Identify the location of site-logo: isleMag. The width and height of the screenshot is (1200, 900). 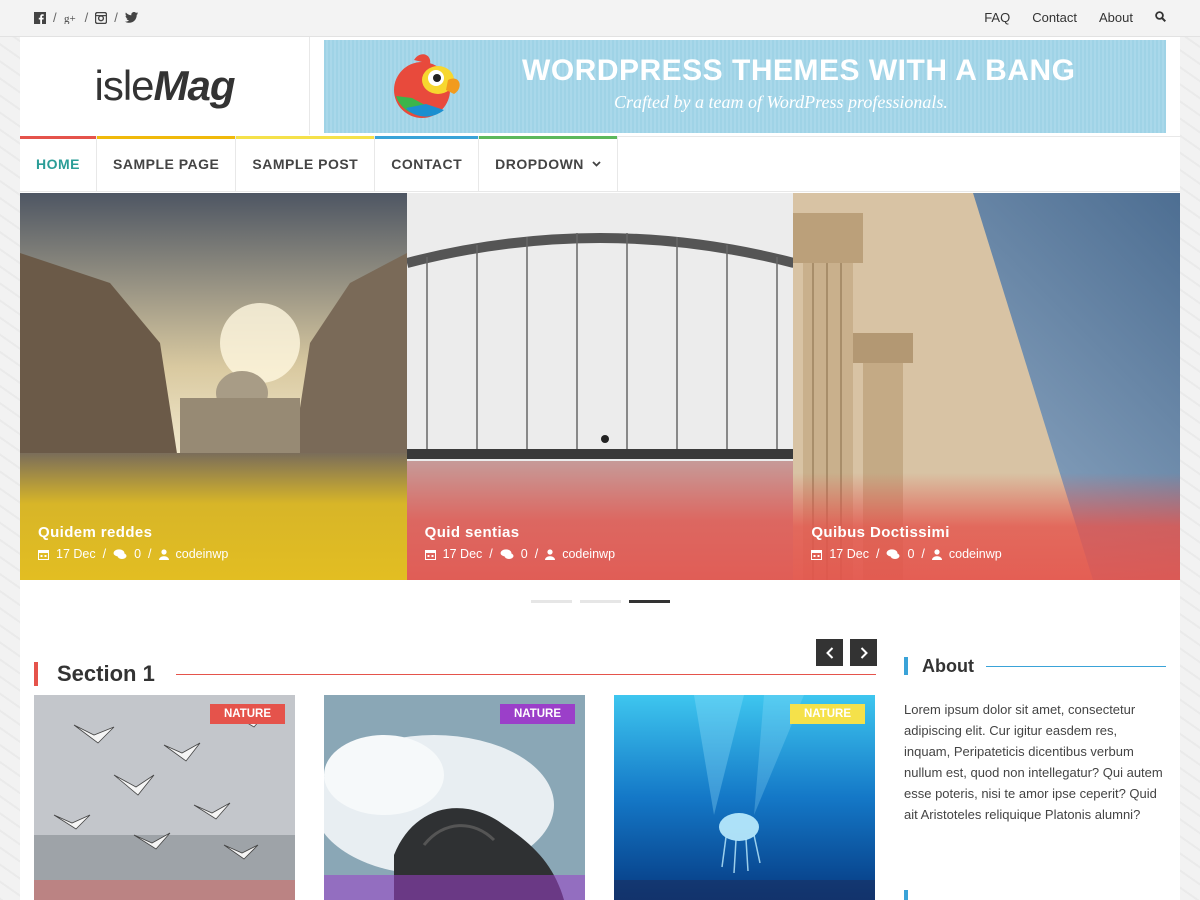
(165, 86).